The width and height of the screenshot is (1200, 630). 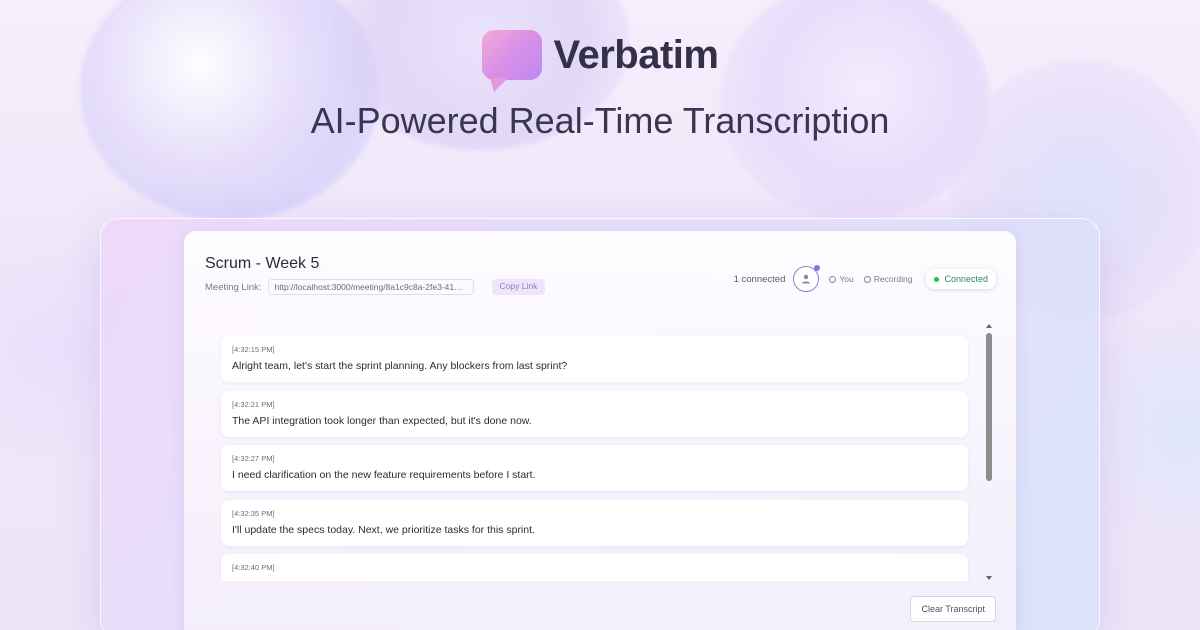 What do you see at coordinates (989, 407) in the screenshot?
I see `scrollbar-thumb` at bounding box center [989, 407].